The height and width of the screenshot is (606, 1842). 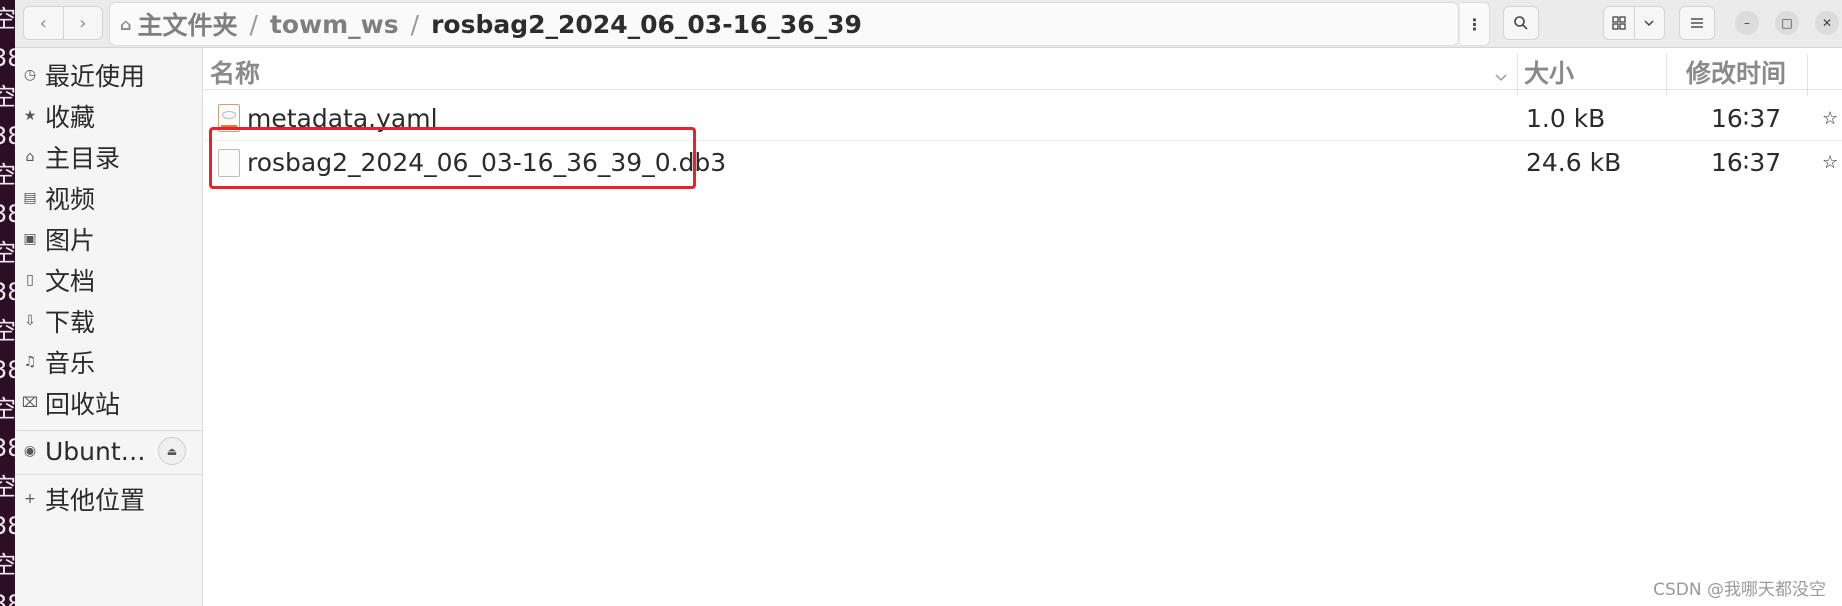 I want to click on path-segment-current: rosbag2_2024_06_03-16_36_39, so click(x=646, y=24).